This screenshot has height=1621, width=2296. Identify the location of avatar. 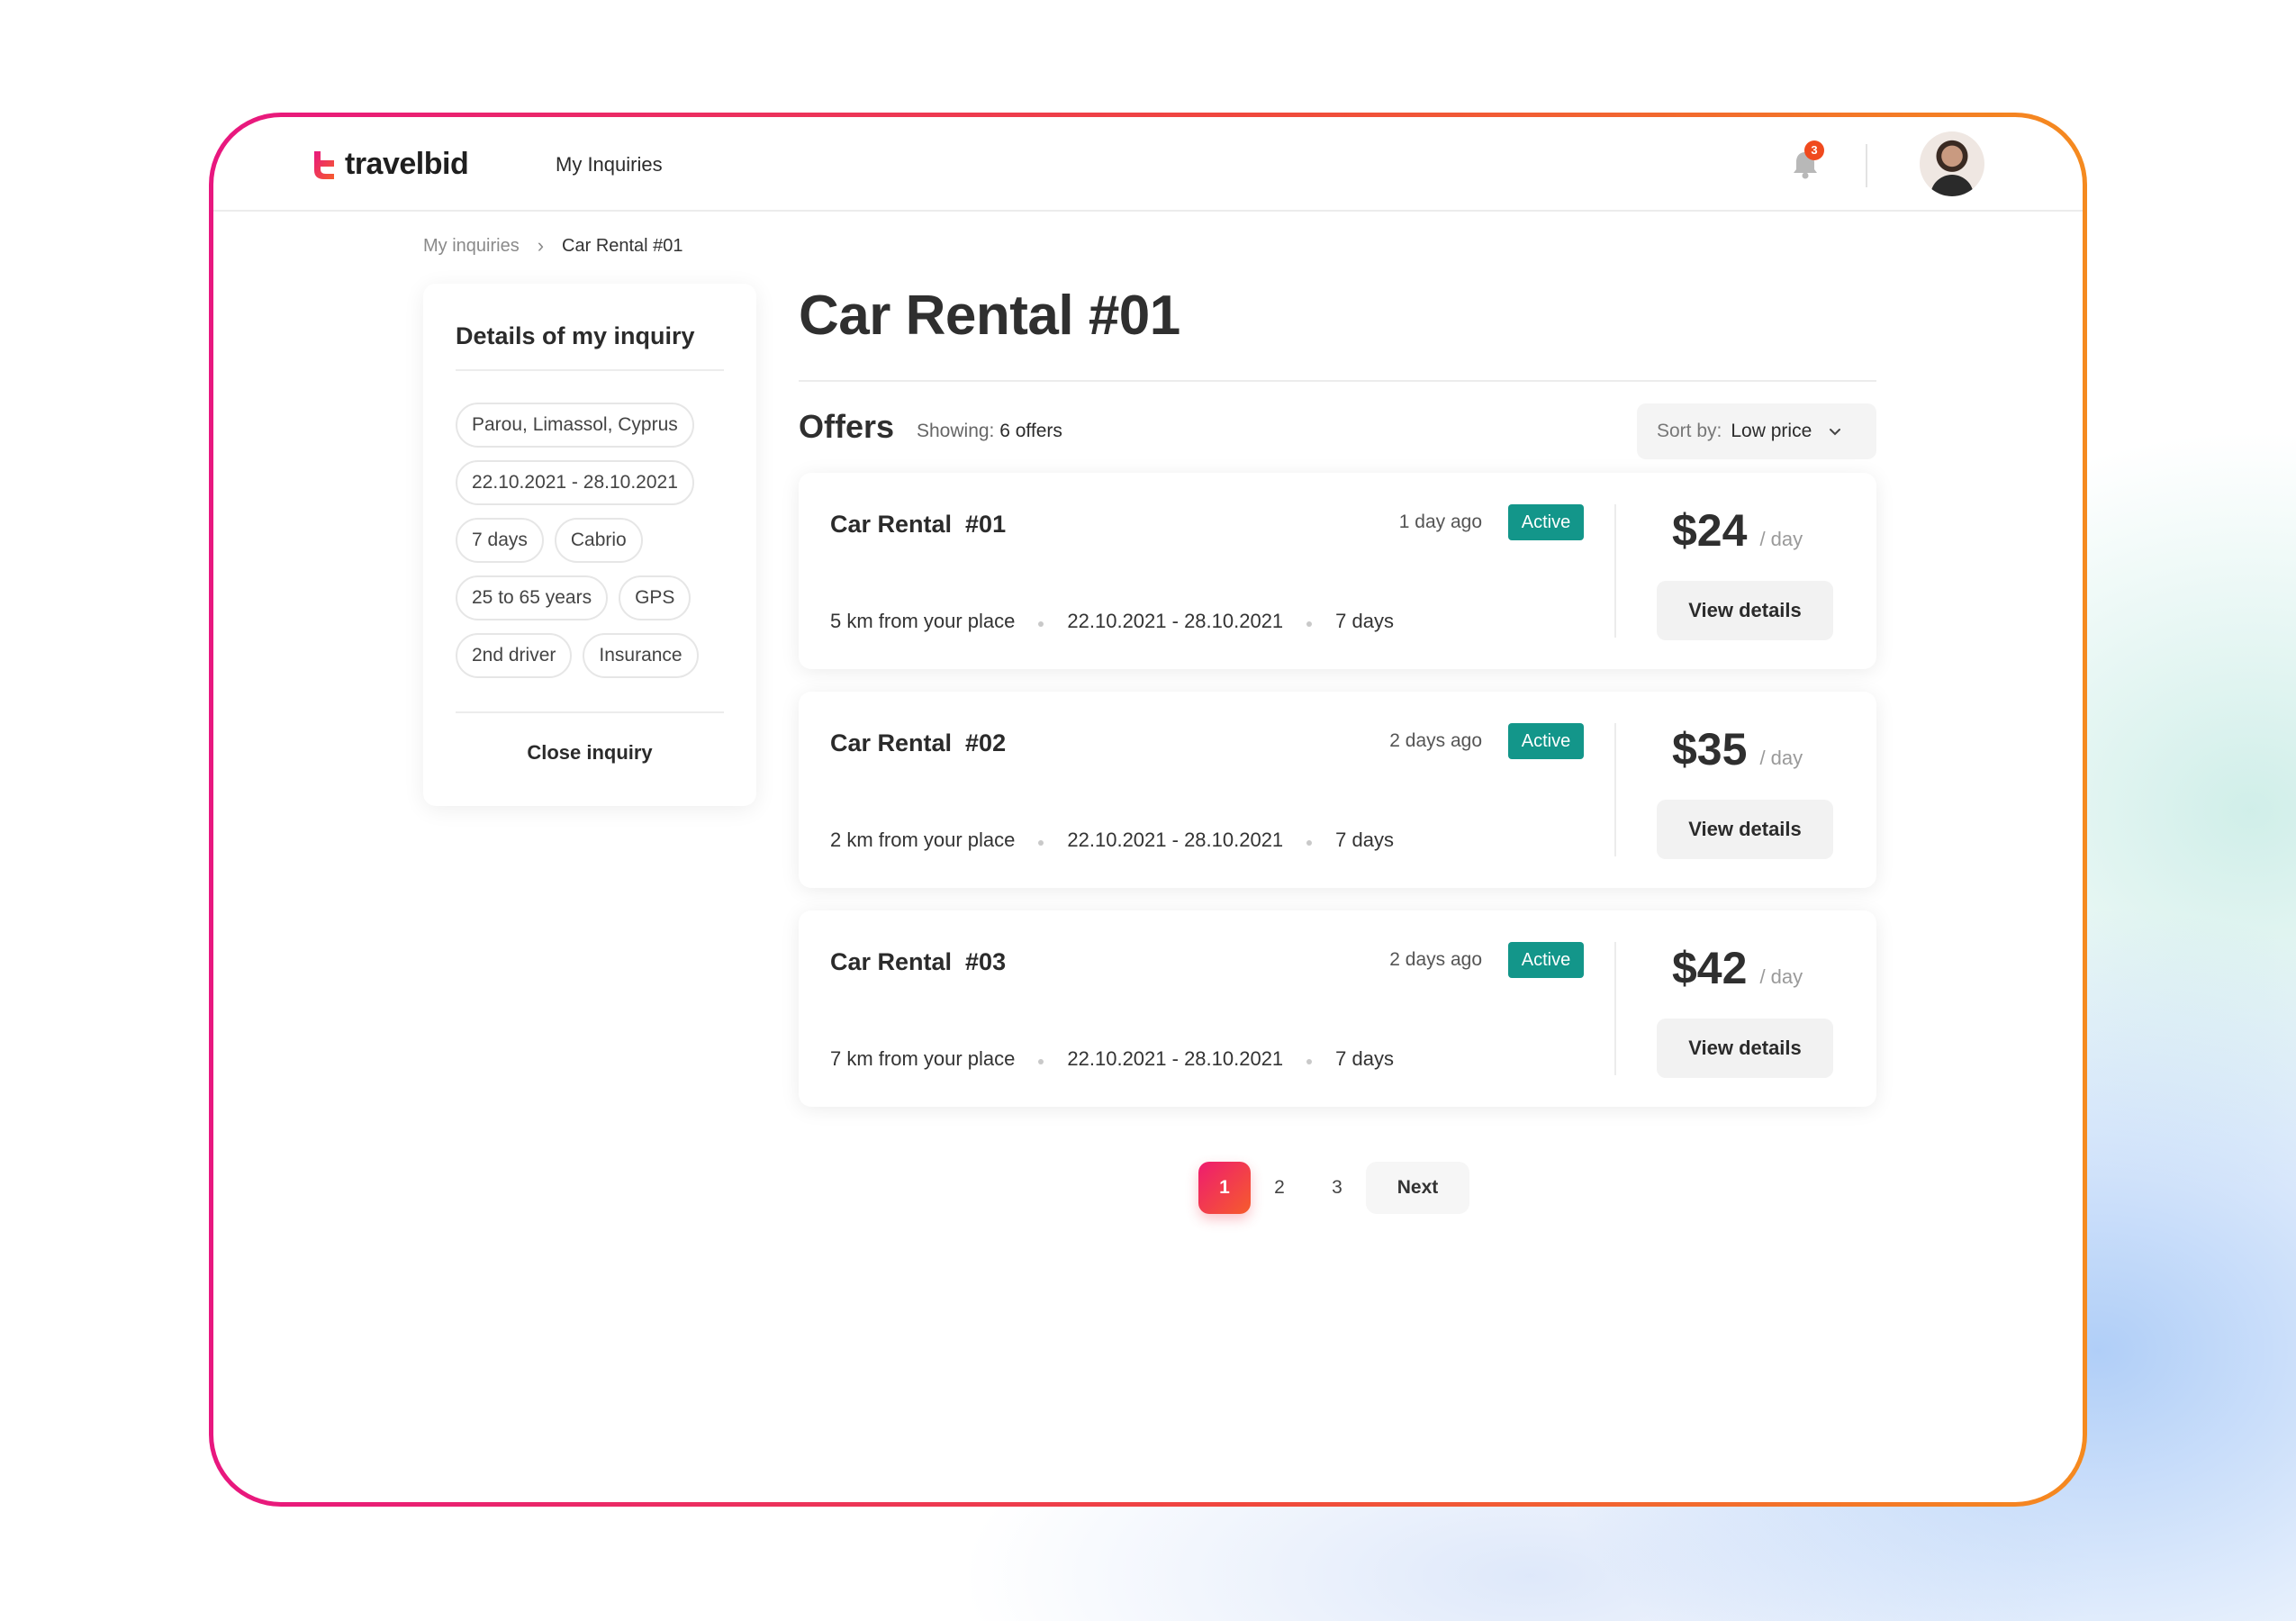
(1952, 163).